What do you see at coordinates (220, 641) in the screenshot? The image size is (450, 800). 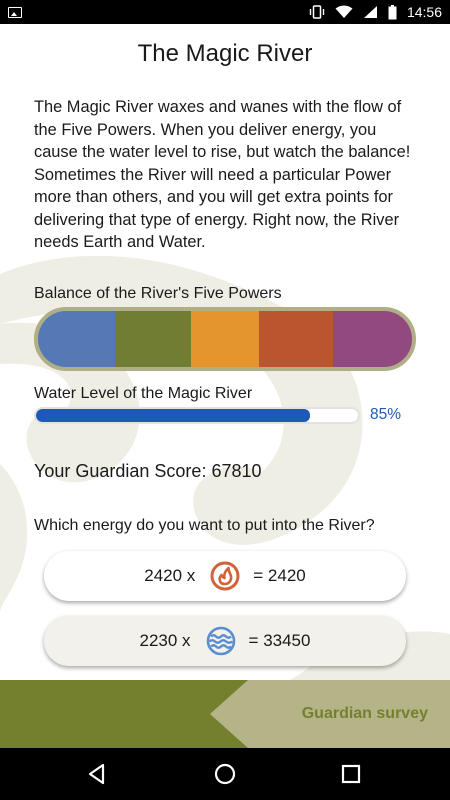 I see `water-energy-icon` at bounding box center [220, 641].